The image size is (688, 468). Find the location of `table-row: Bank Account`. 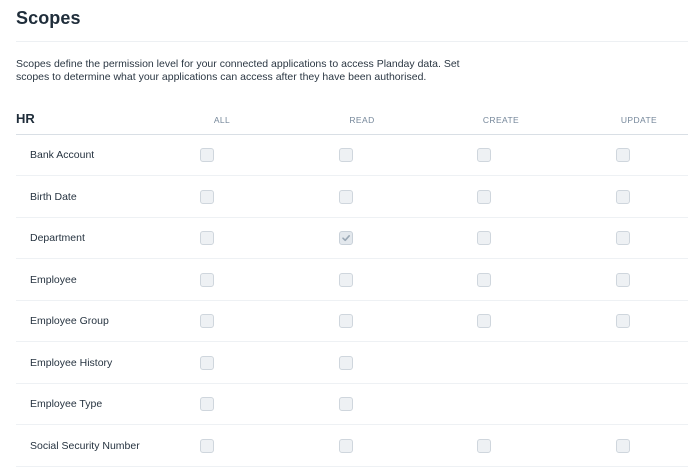

table-row: Bank Account is located at coordinates (352, 155).